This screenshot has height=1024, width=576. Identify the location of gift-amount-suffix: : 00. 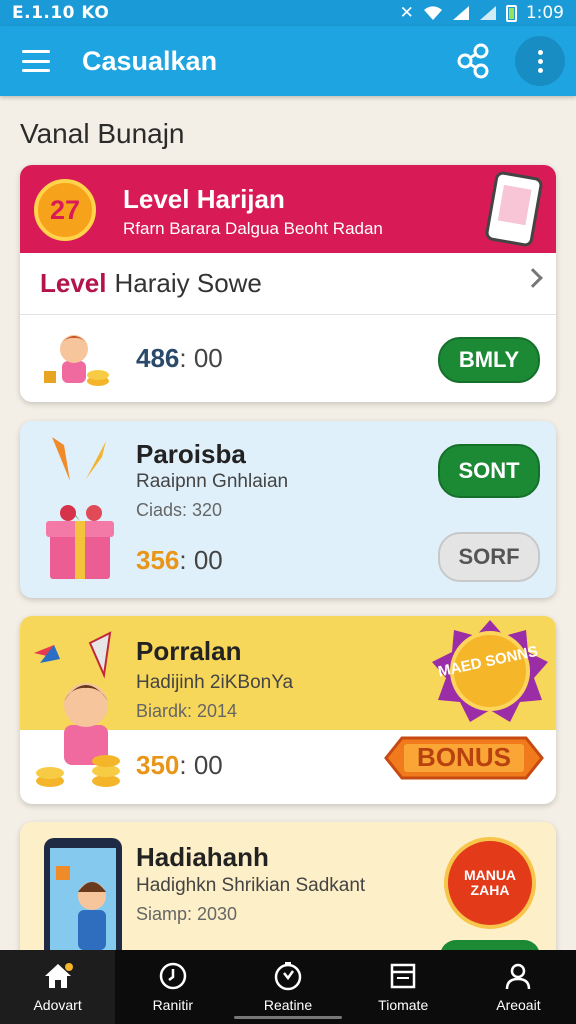
(201, 560).